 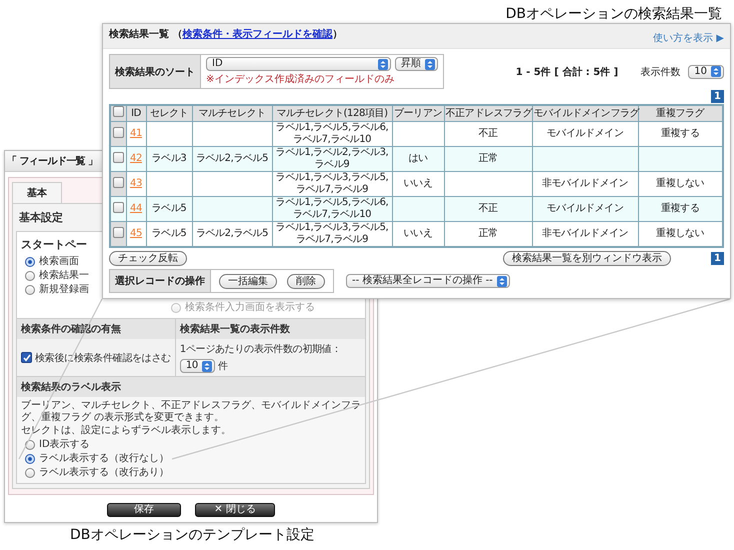 I want to click on option-label: 検索画面, so click(x=59, y=262).